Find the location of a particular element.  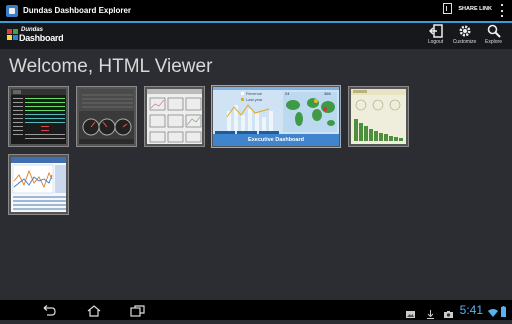

wifi-icon is located at coordinates (493, 311).